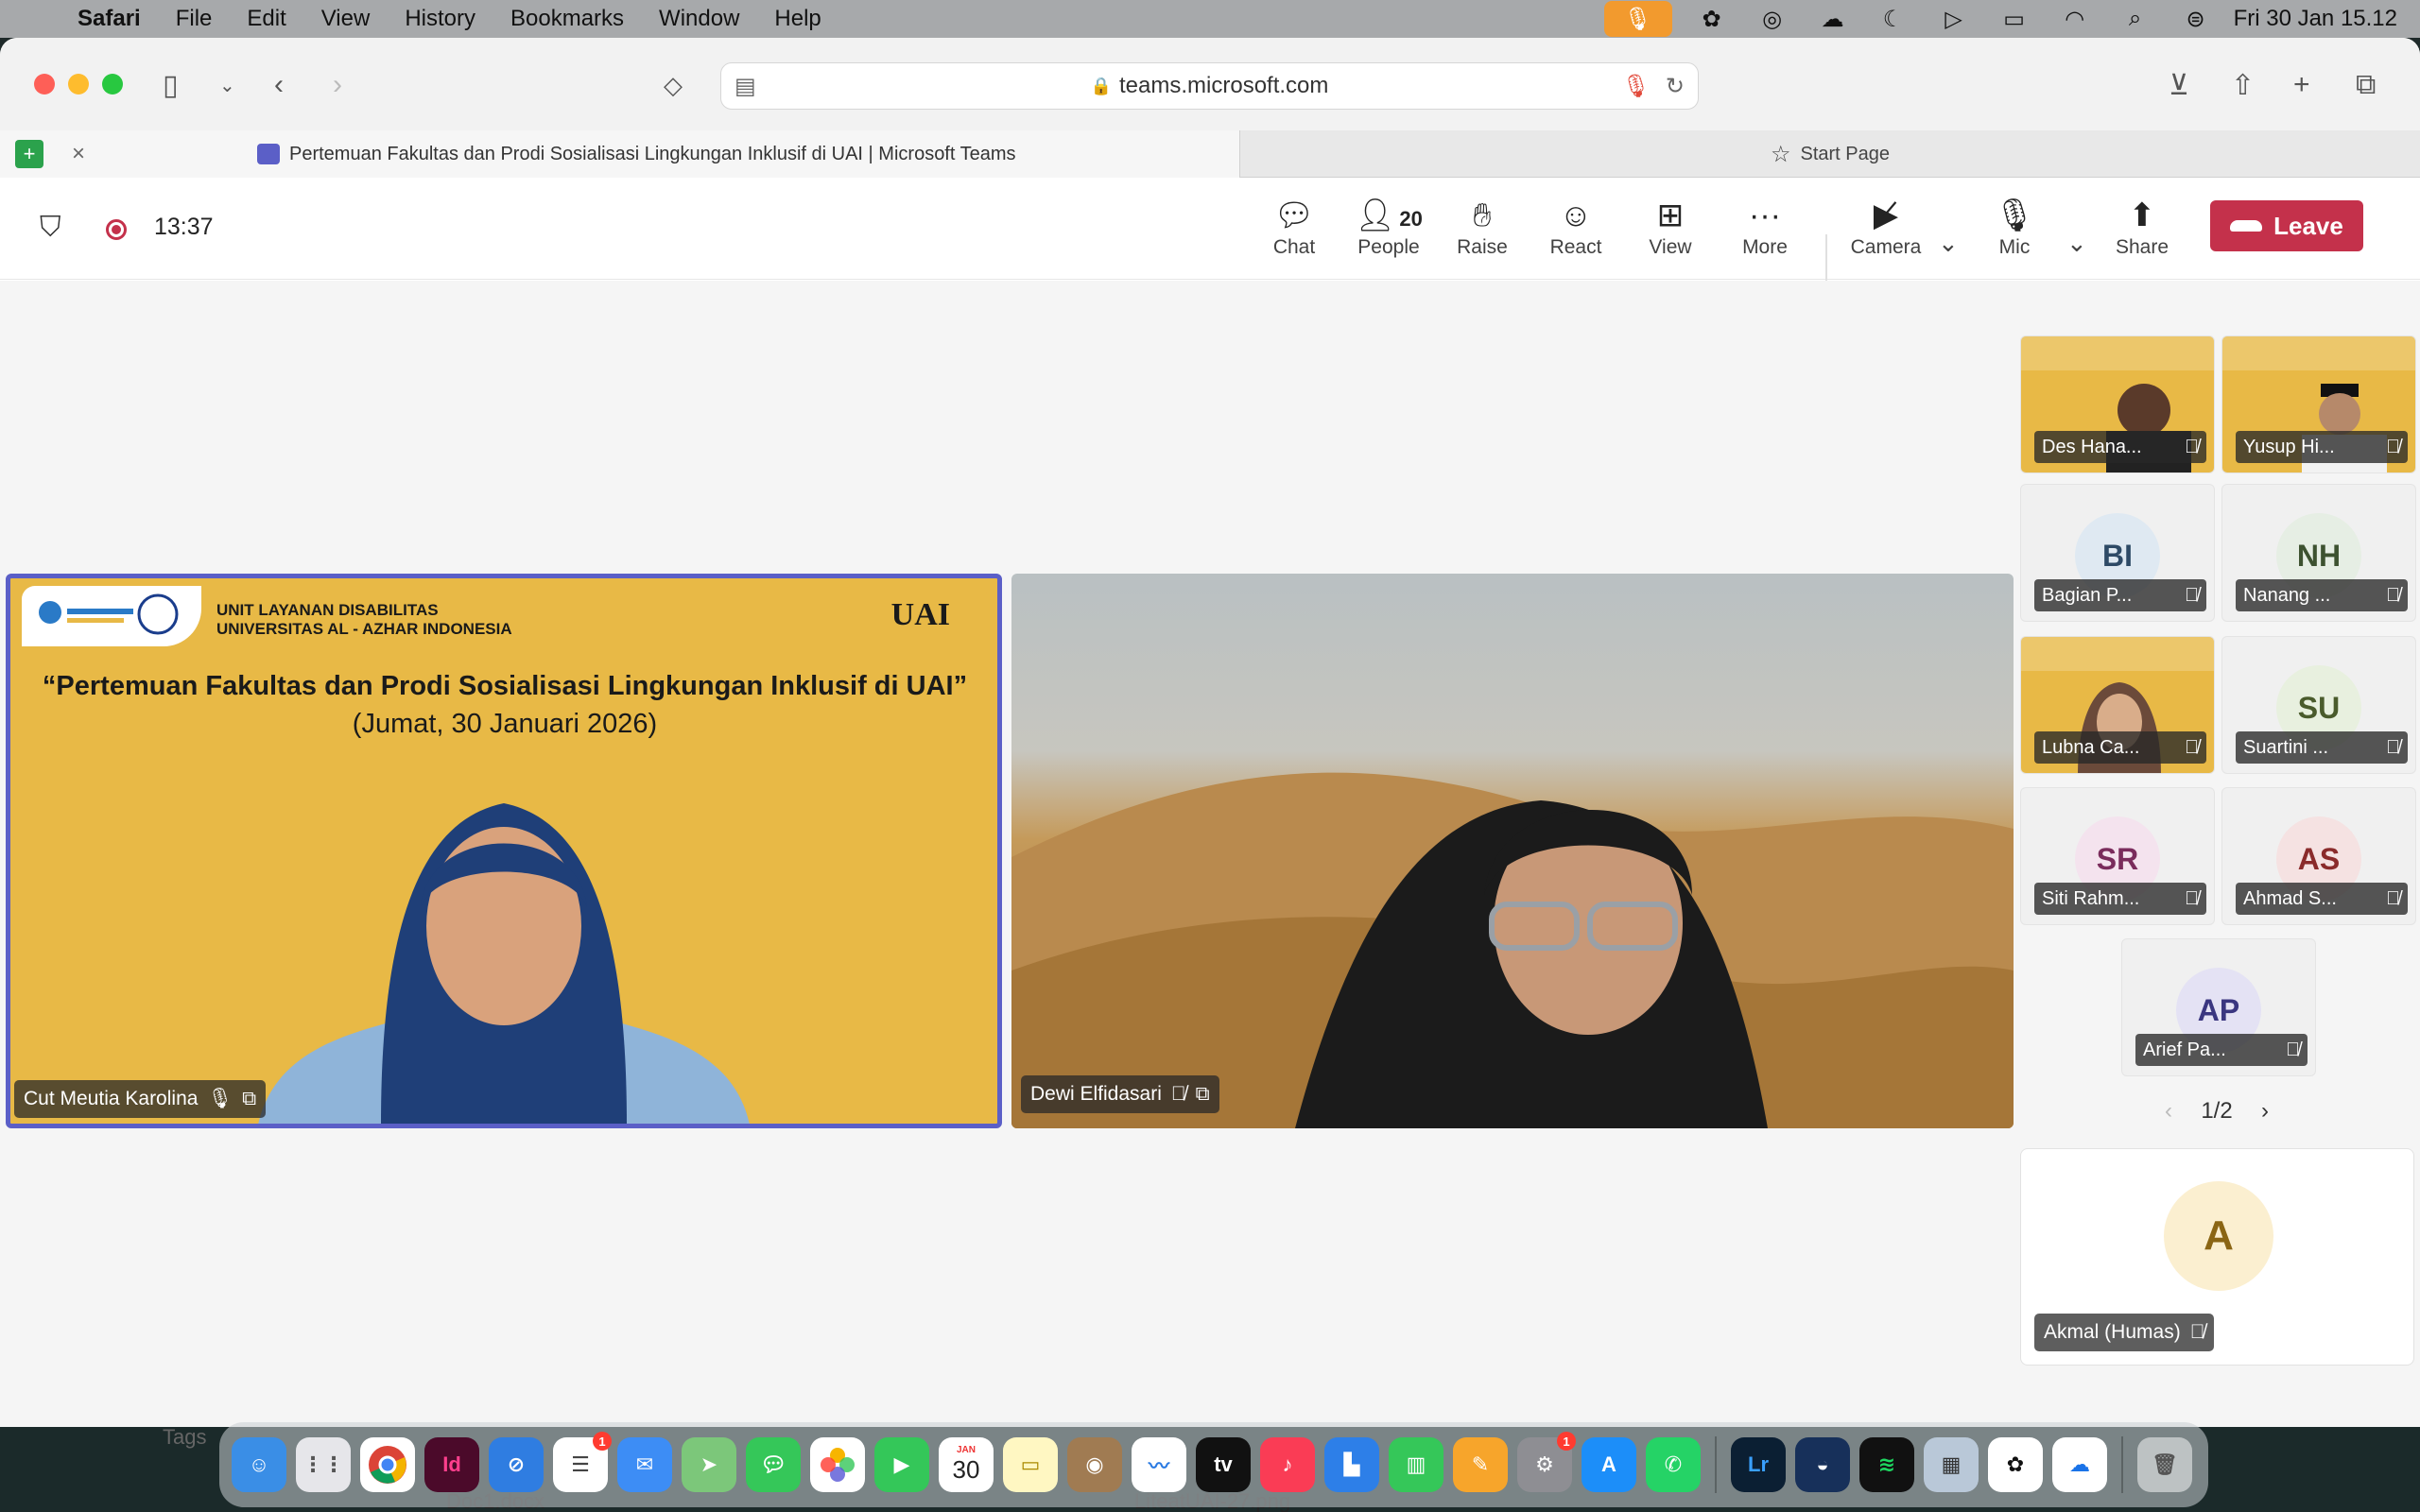 The width and height of the screenshot is (2420, 1512). What do you see at coordinates (279, 85) in the screenshot?
I see `back-icon: ‹` at bounding box center [279, 85].